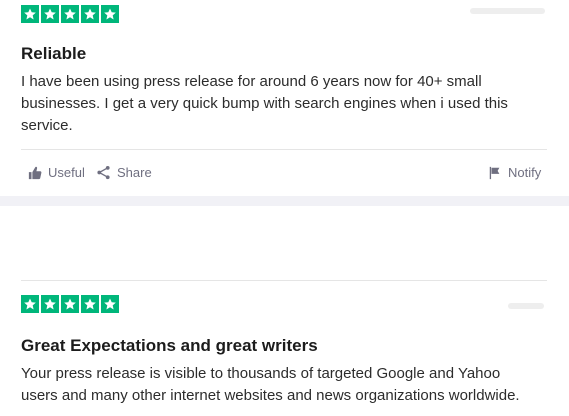 Image resolution: width=569 pixels, height=416 pixels. What do you see at coordinates (35, 173) in the screenshot?
I see `thumbs-up-icon` at bounding box center [35, 173].